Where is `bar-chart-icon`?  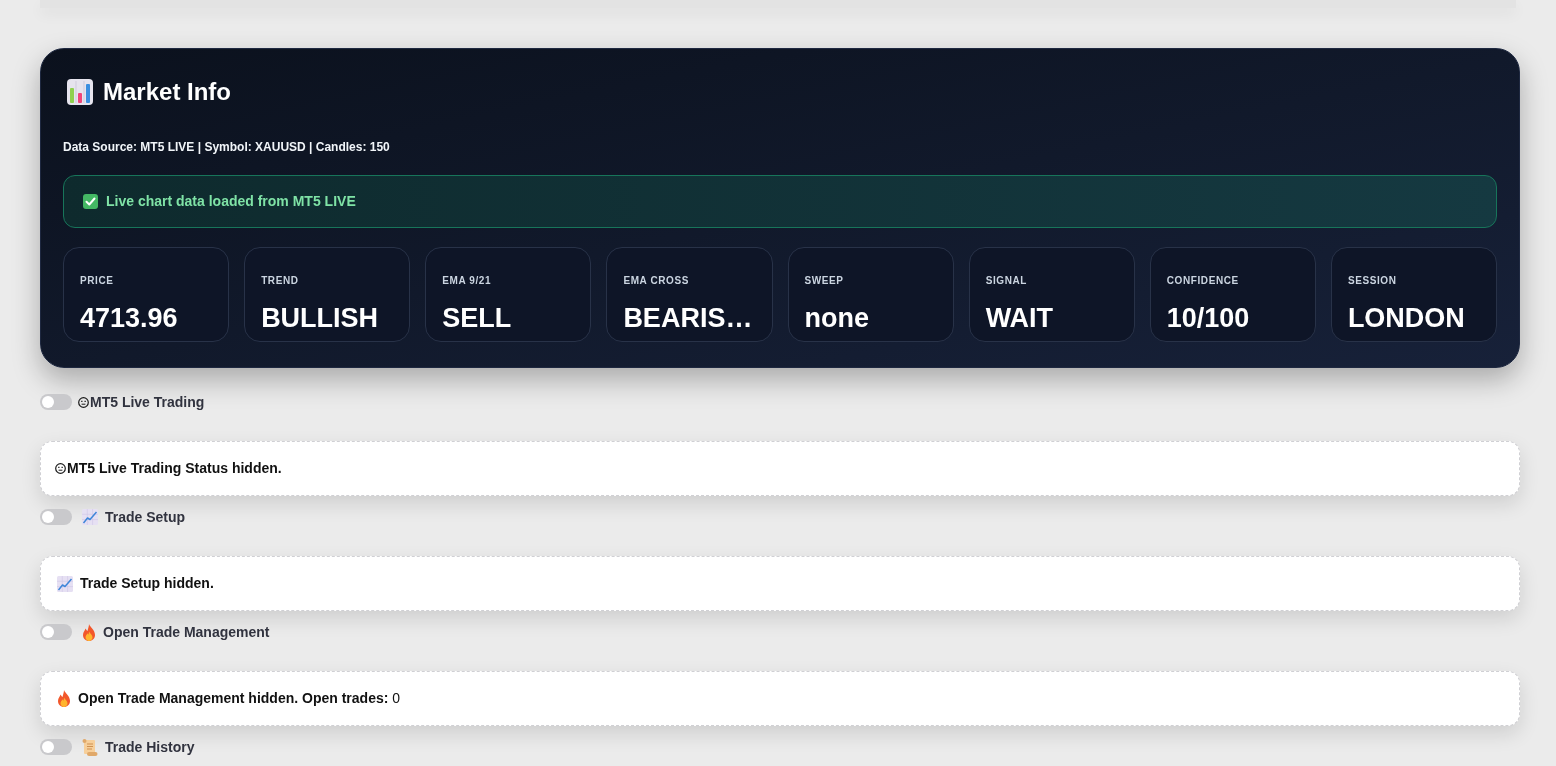
bar-chart-icon is located at coordinates (80, 92).